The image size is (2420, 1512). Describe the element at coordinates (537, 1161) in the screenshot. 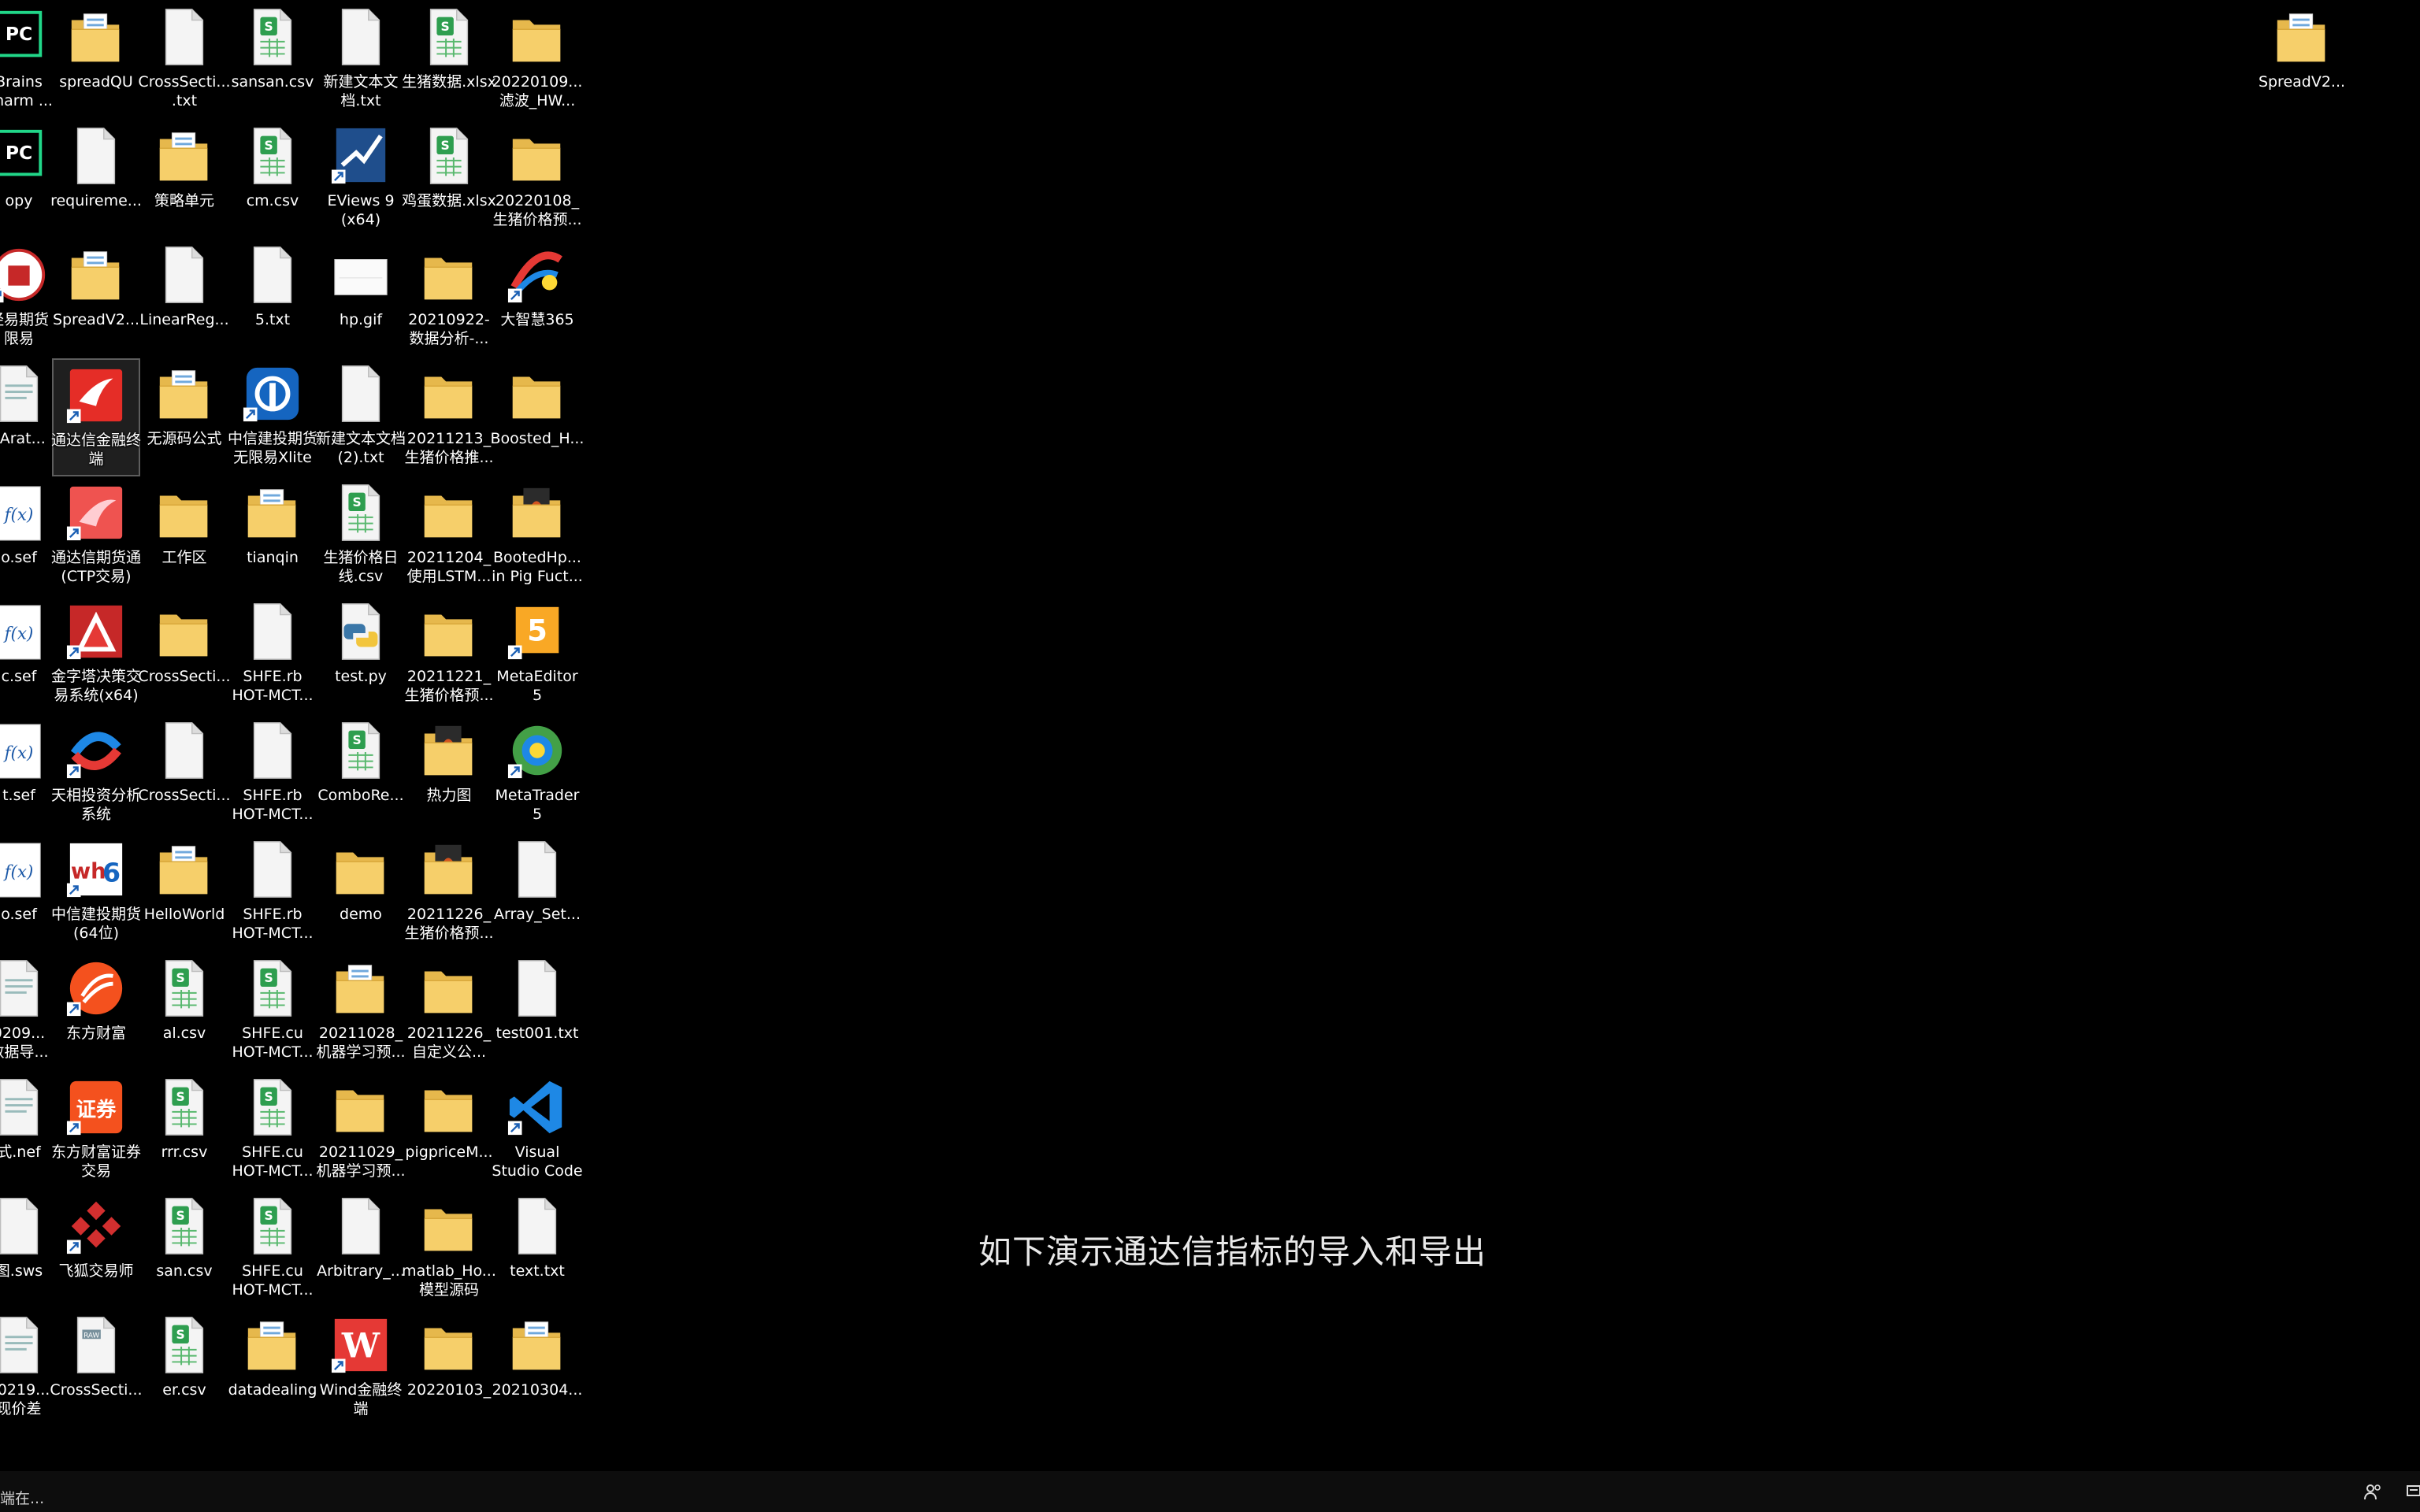

I see `desktop-icon-label: Visual Studio Code` at that location.